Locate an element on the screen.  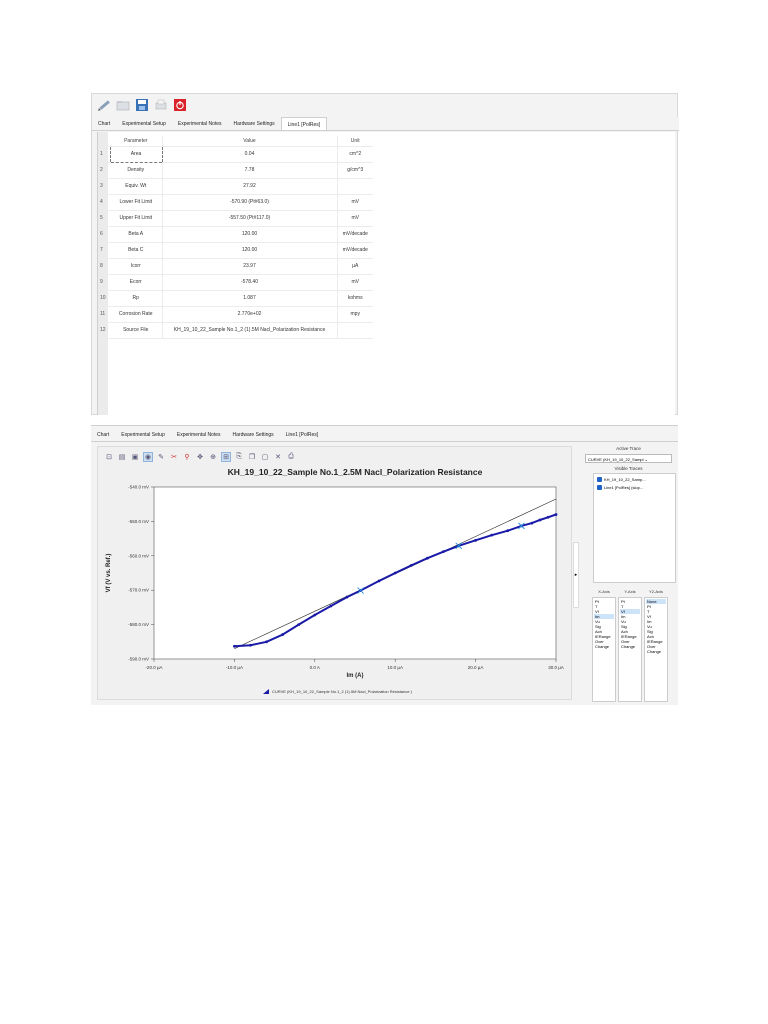
value-cell: 27.92 is located at coordinates (250, 186).